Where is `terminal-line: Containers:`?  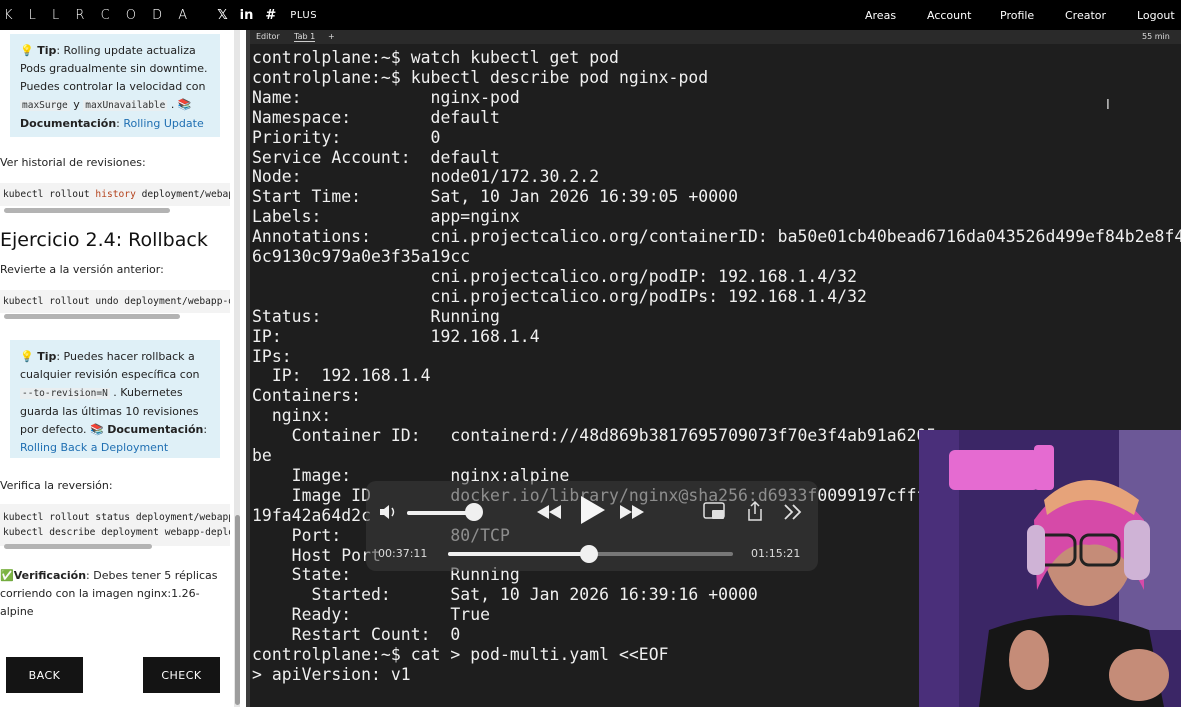
terminal-line: Containers: is located at coordinates (307, 396).